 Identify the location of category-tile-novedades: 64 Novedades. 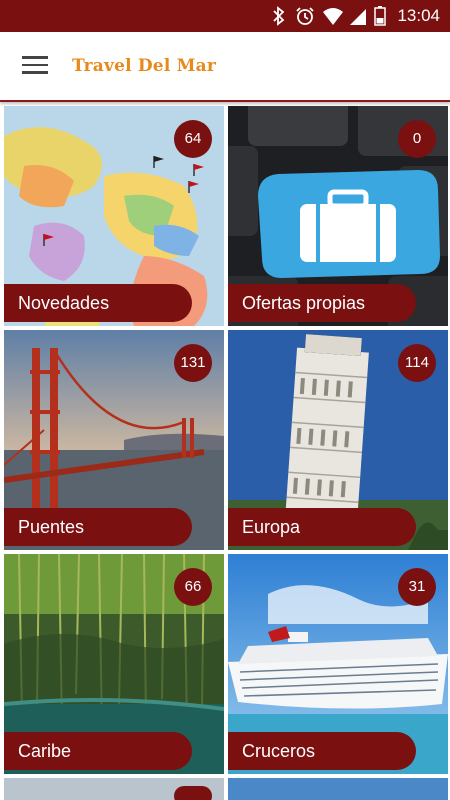
(114, 216).